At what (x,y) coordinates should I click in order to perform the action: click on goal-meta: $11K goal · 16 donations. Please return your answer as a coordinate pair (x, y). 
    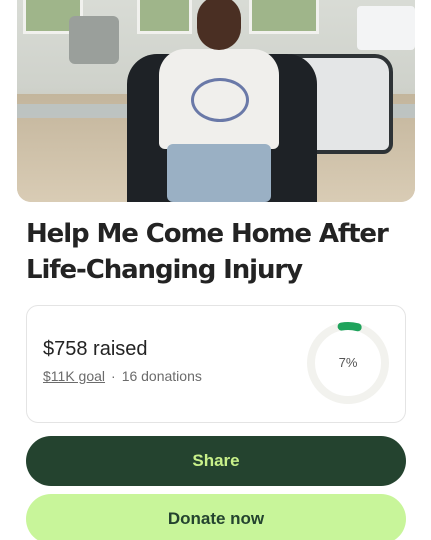
    Looking at the image, I should click on (122, 376).